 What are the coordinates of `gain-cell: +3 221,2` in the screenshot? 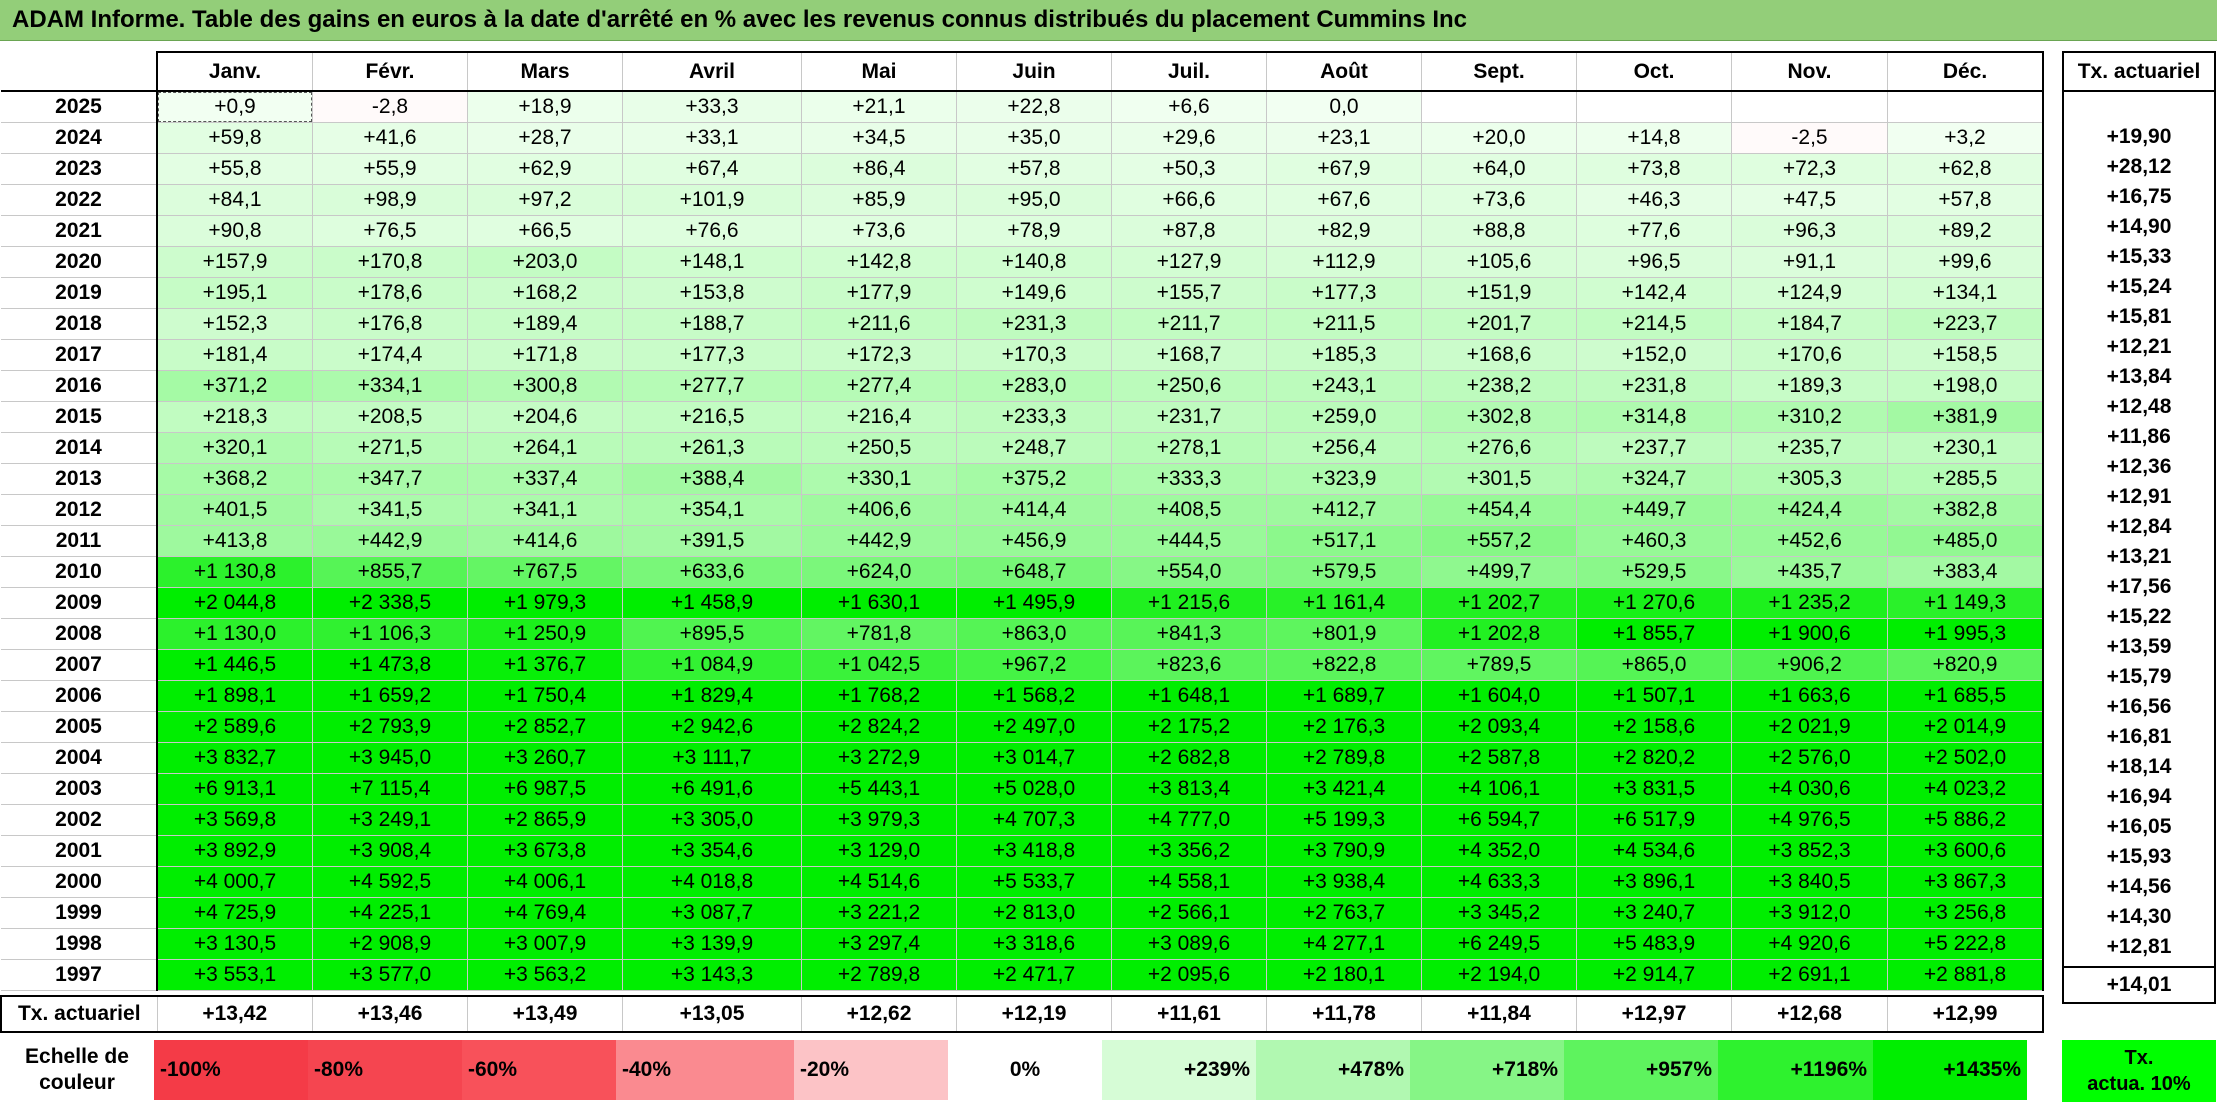 It's located at (879, 913).